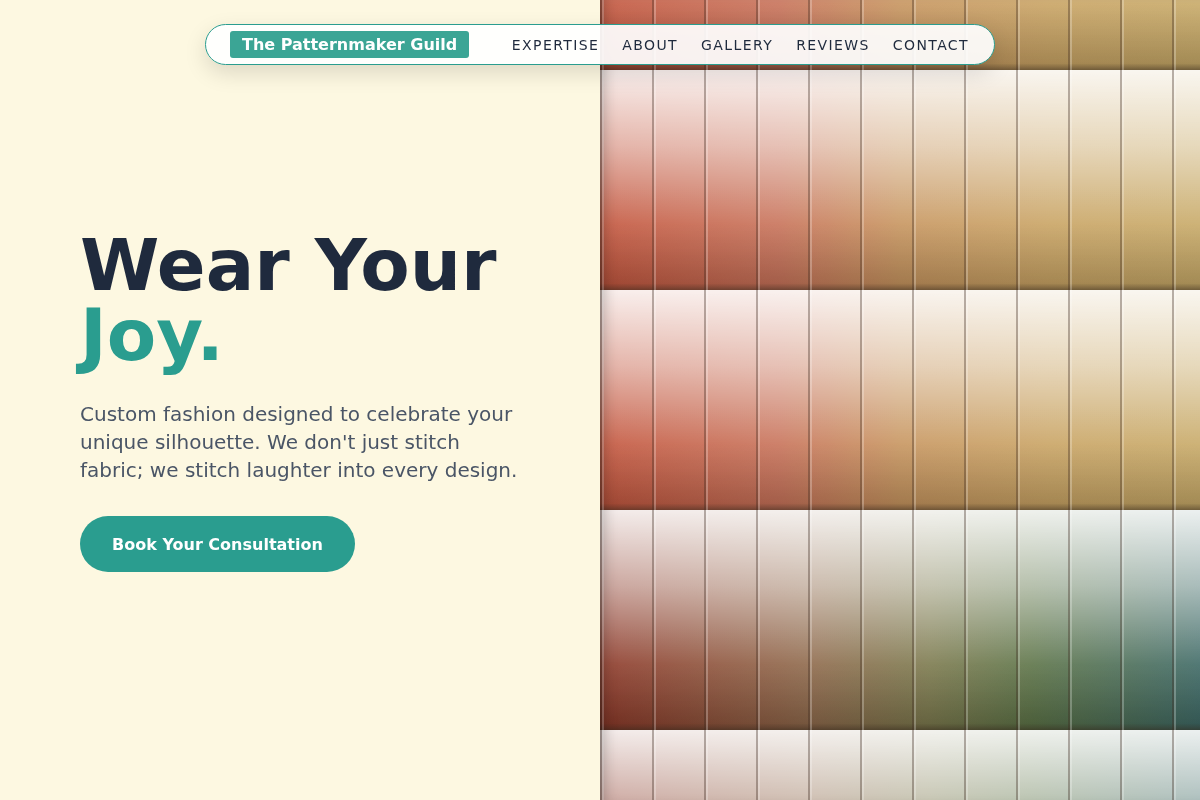  Describe the element at coordinates (737, 44) in the screenshot. I see `nav-link: GALLERY` at that location.